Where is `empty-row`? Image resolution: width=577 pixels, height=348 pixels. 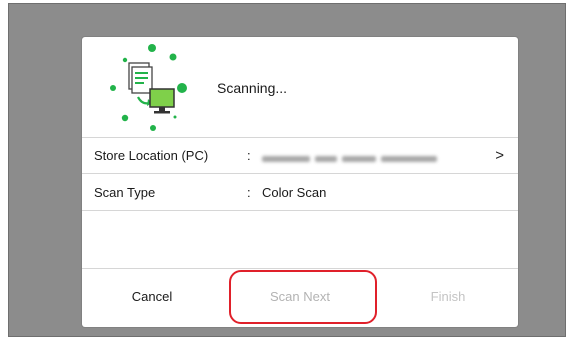
empty-row is located at coordinates (300, 240).